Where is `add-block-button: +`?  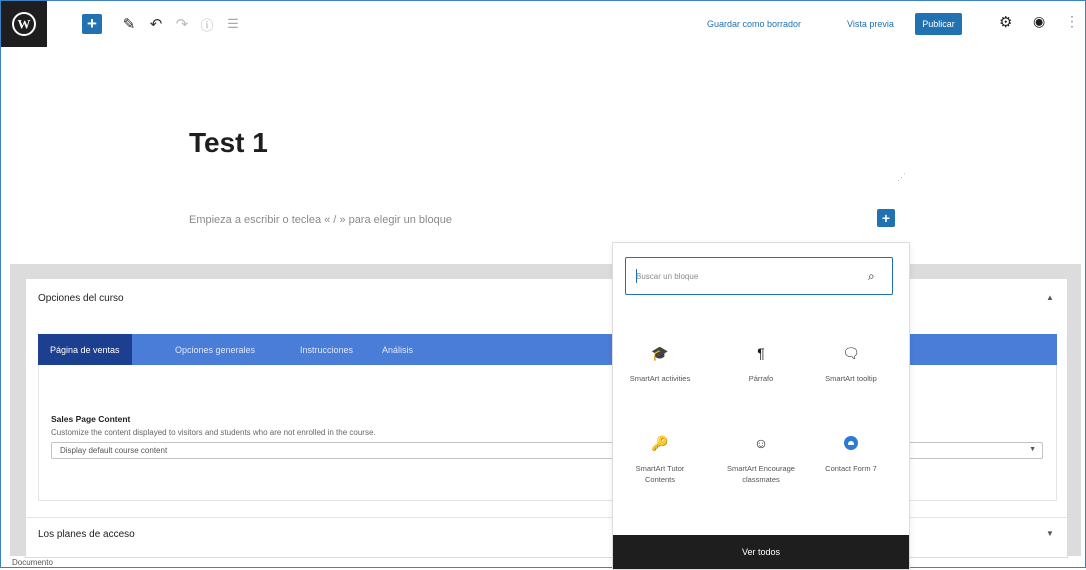 add-block-button: + is located at coordinates (92, 24).